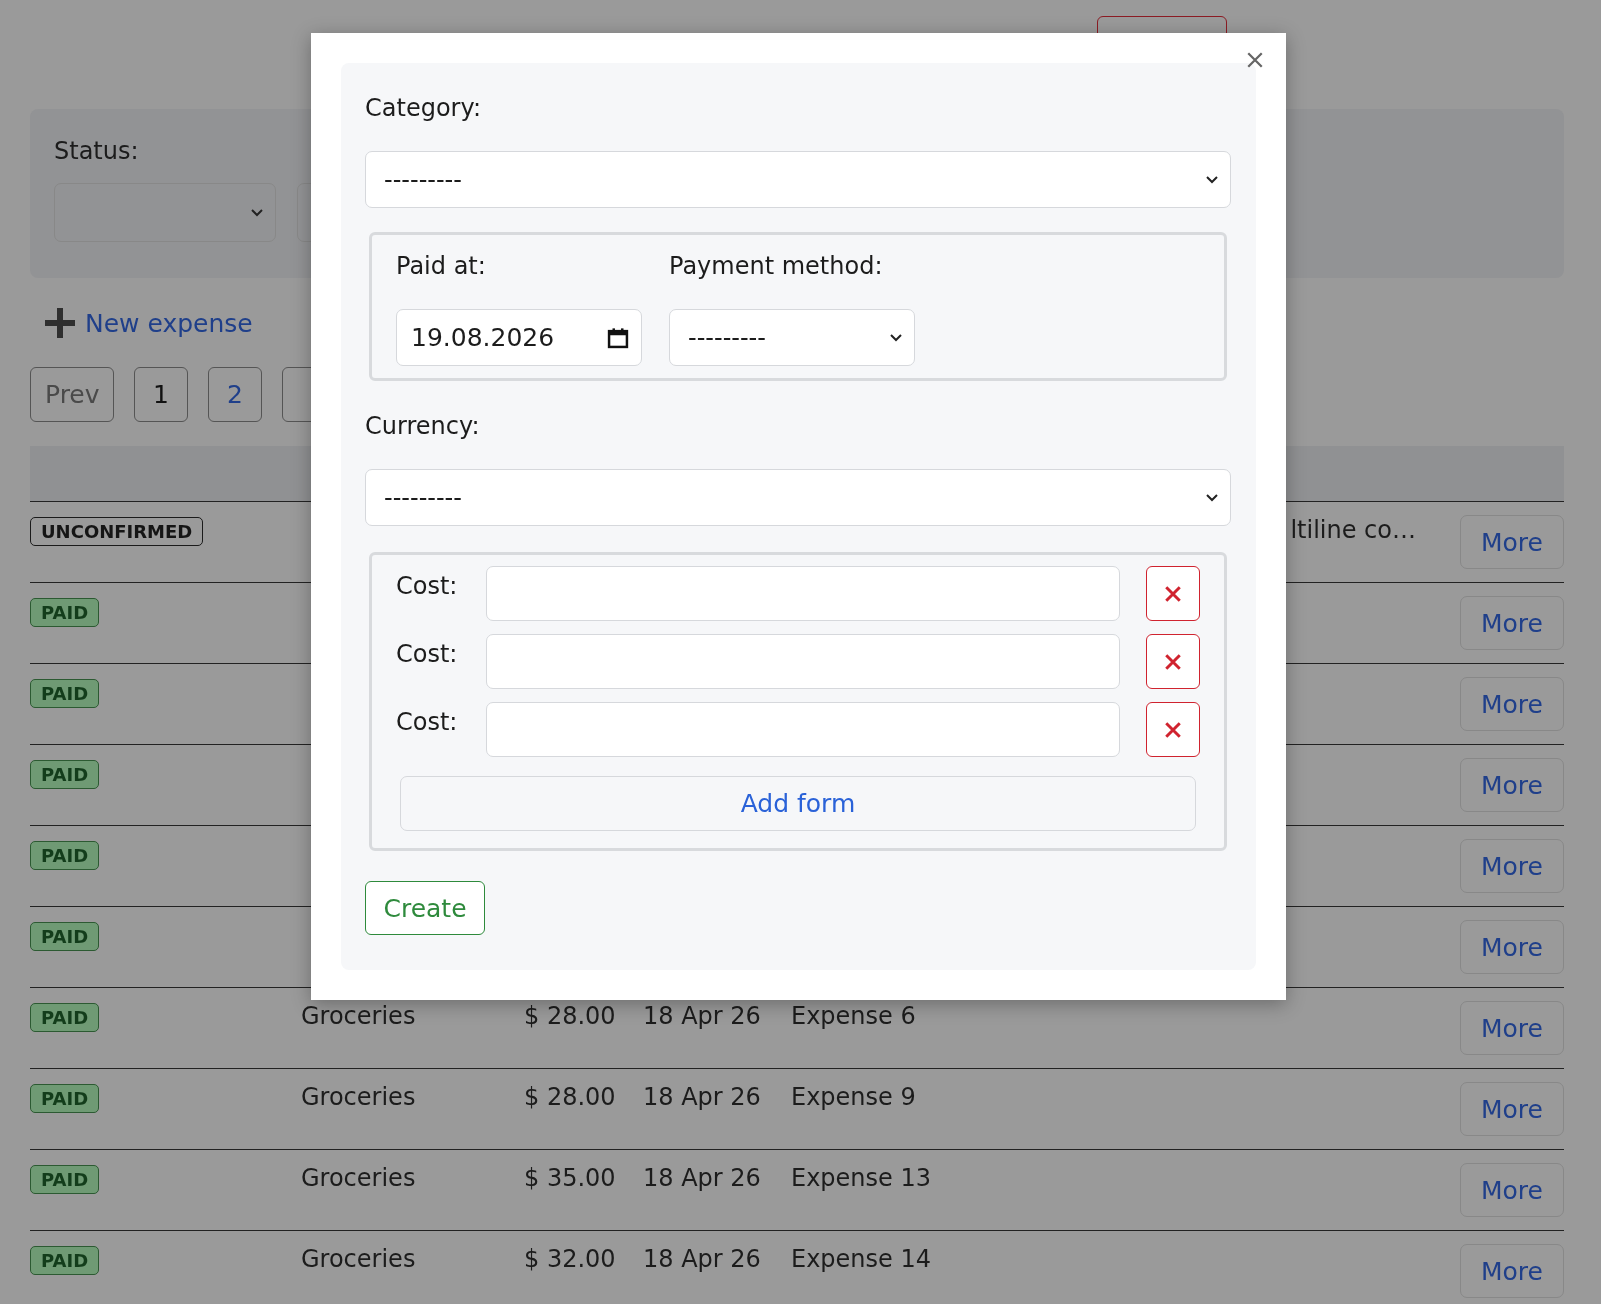 Image resolution: width=1601 pixels, height=1304 pixels. Describe the element at coordinates (861, 1260) in the screenshot. I see `table-cell-text: Expense 14` at that location.